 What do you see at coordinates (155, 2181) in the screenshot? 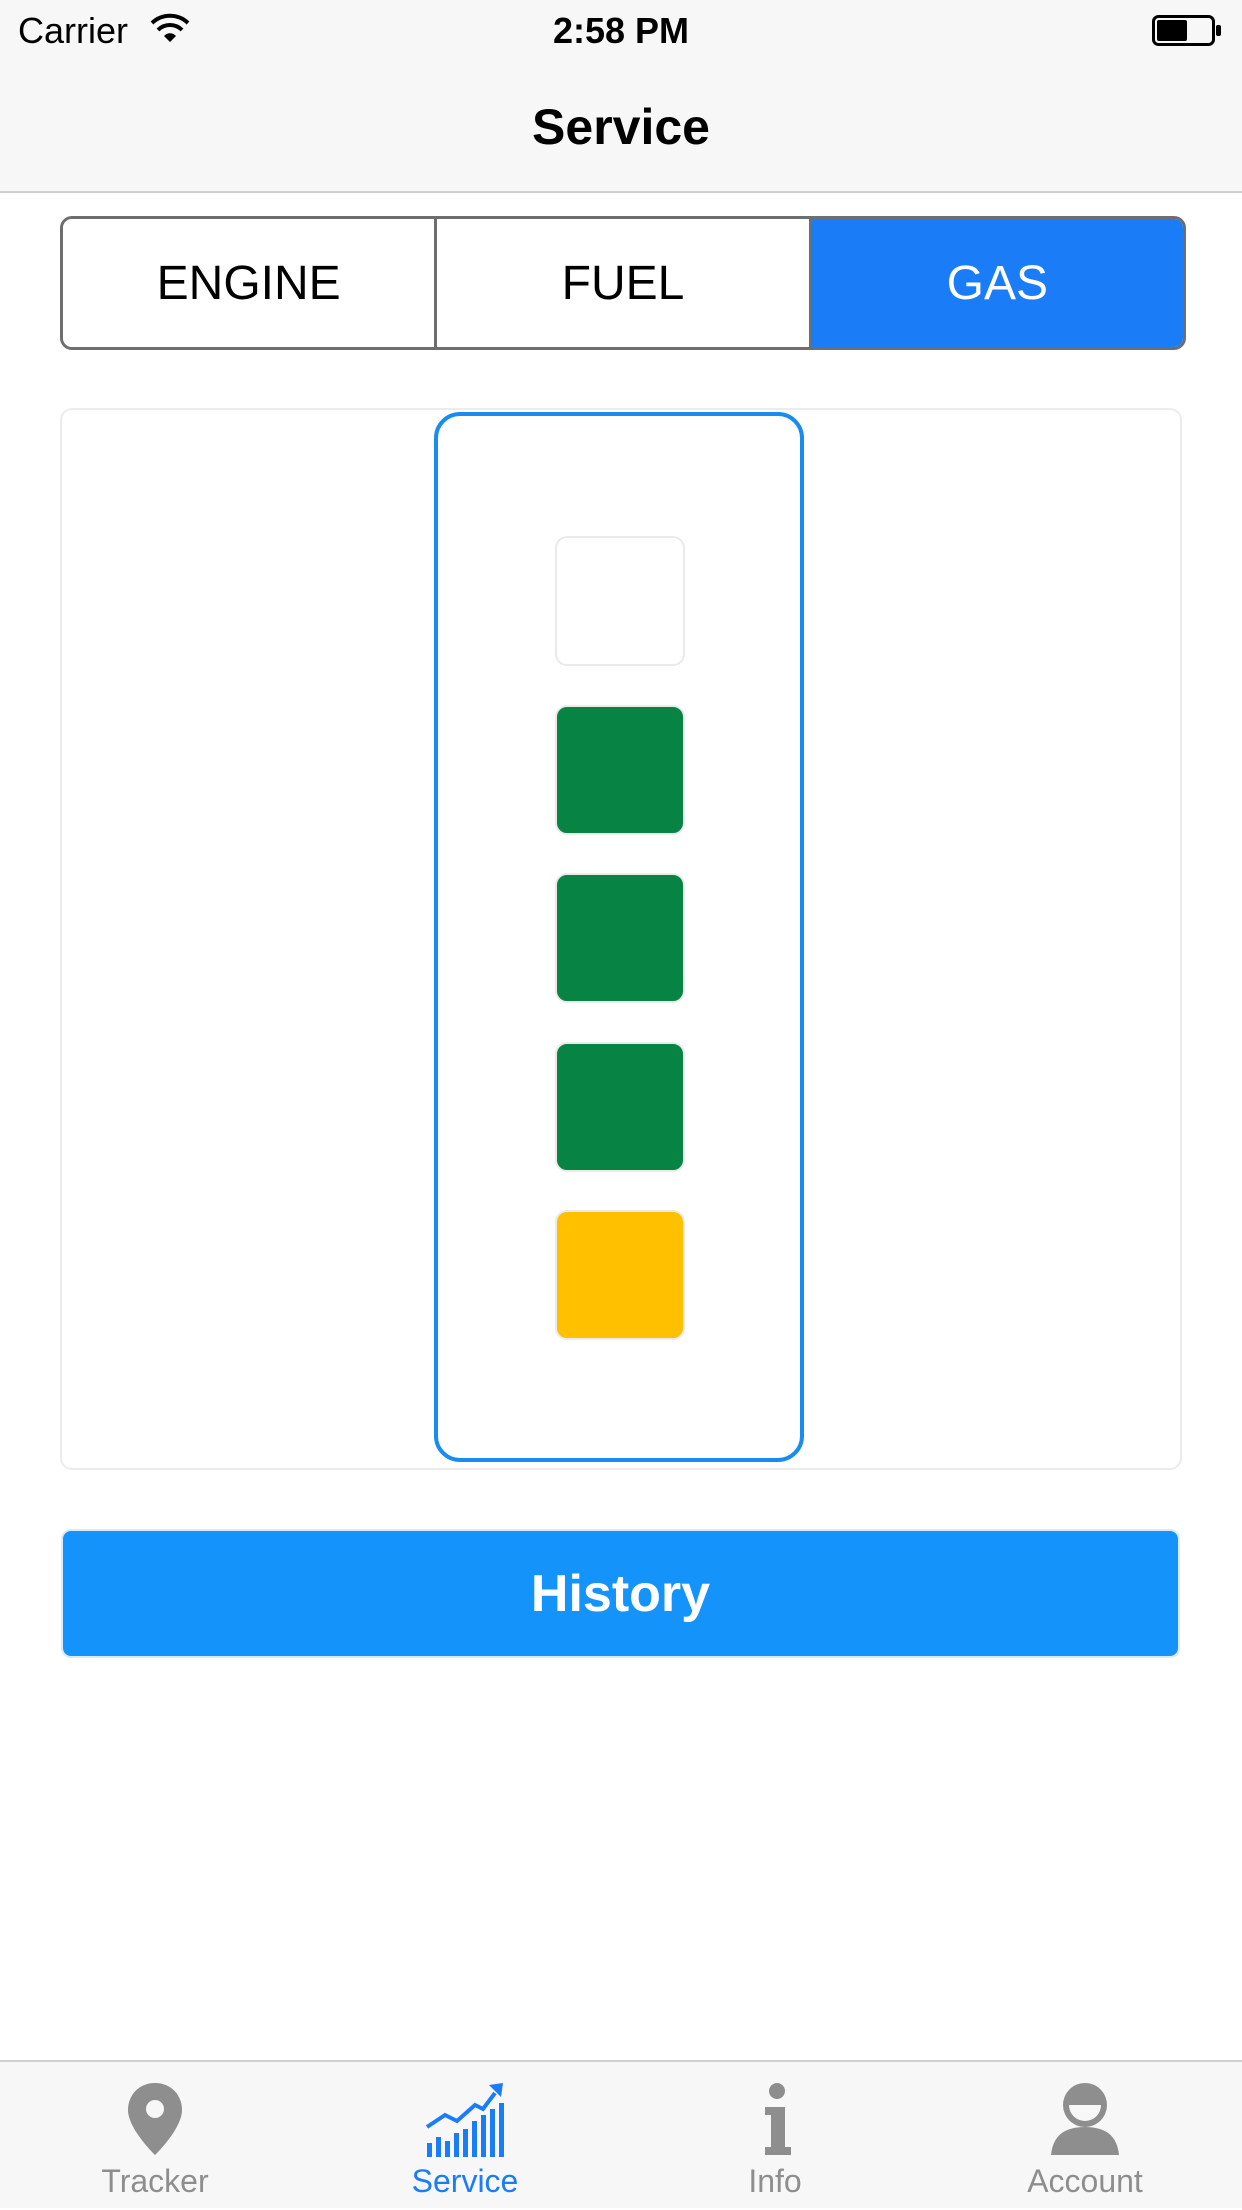
I see `tab-tracker-label: Tracker` at bounding box center [155, 2181].